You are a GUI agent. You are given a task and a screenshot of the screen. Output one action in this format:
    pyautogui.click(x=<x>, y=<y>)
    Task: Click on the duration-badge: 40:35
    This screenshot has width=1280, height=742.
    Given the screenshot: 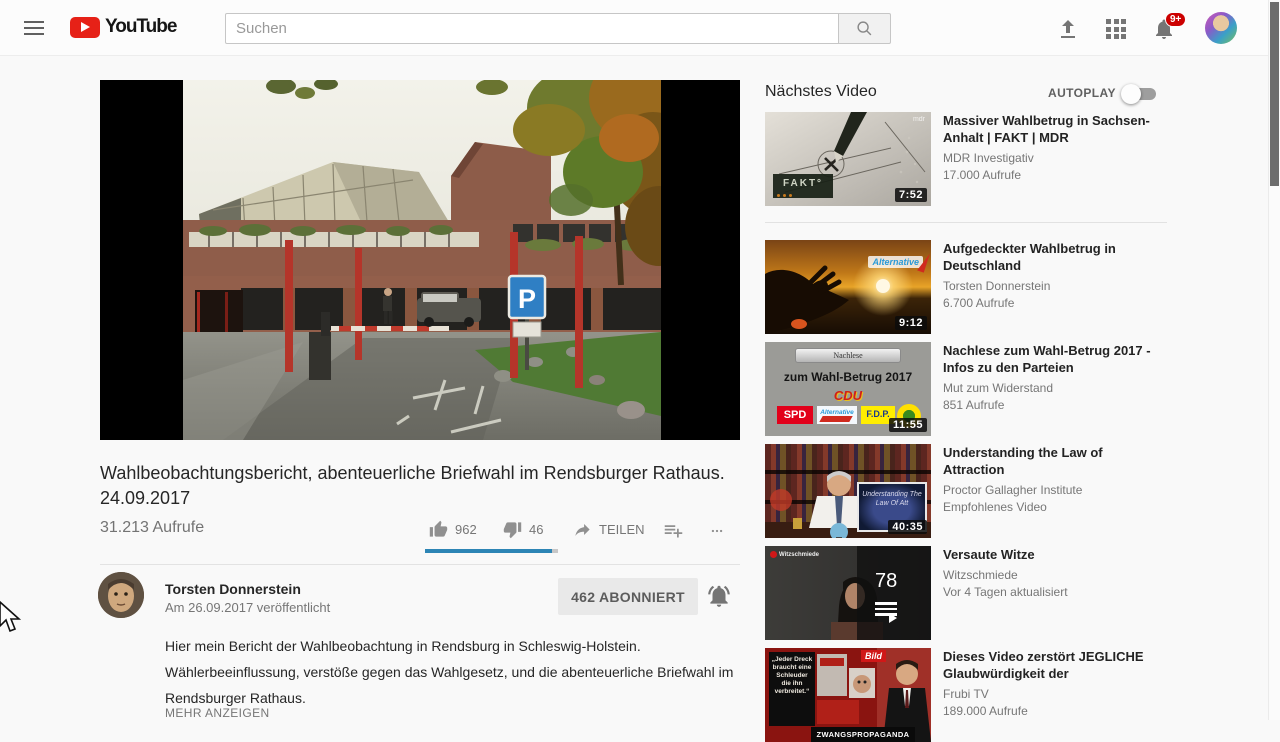 What is the action you would take?
    pyautogui.click(x=907, y=527)
    